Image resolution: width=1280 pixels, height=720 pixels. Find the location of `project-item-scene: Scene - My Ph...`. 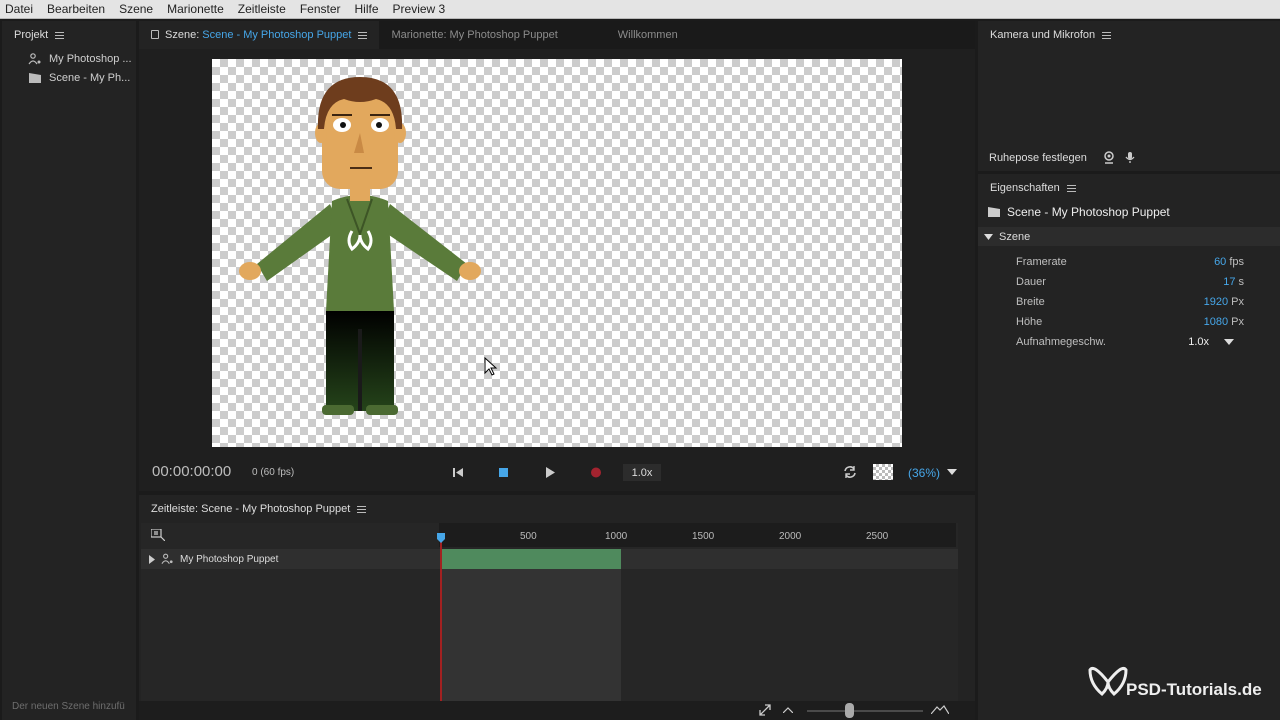

project-item-scene: Scene - My Ph... is located at coordinates (69, 77).